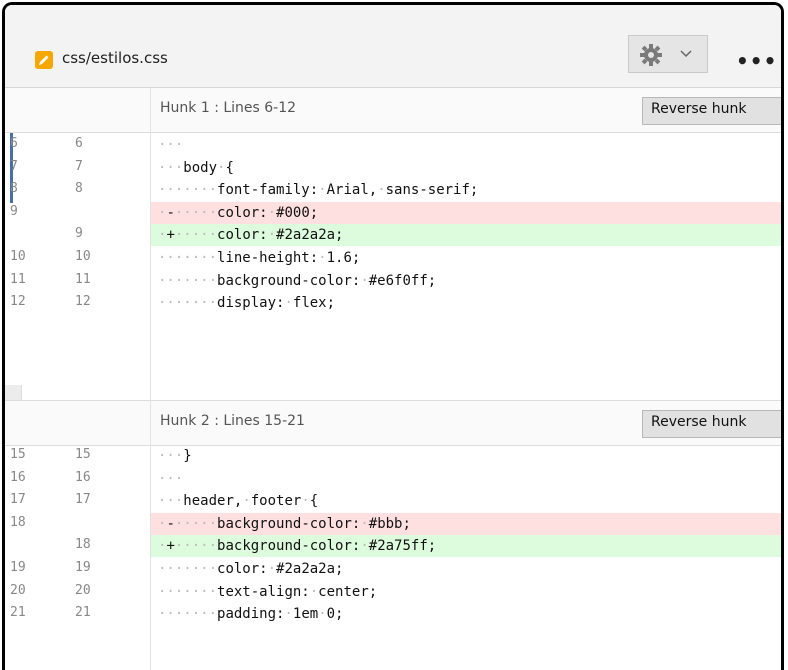 Image resolution: width=788 pixels, height=670 pixels. I want to click on context-line: 16 16 ···, so click(393, 479).